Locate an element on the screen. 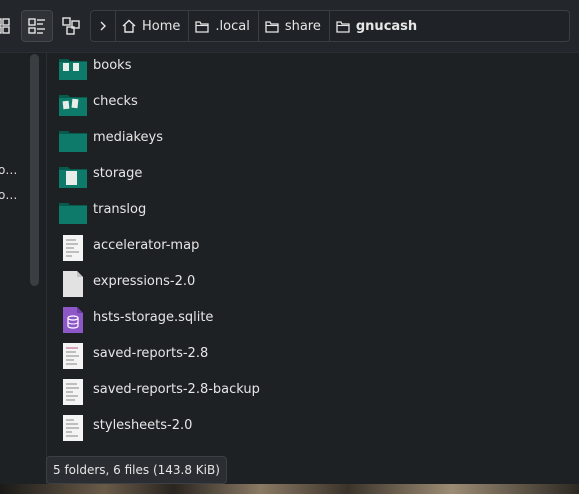 Image resolution: width=579 pixels, height=494 pixels. list-item: accelerator-map is located at coordinates (313, 247).